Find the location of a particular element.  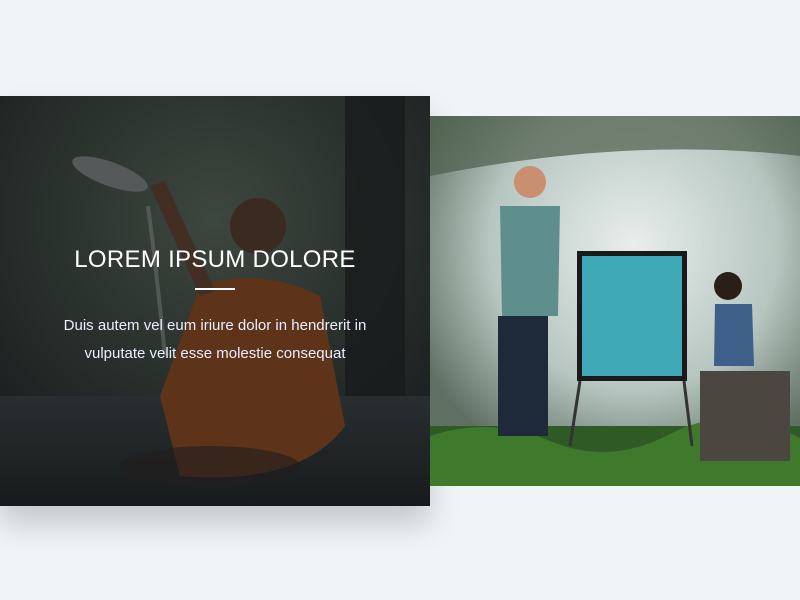

title-divider is located at coordinates (215, 289).